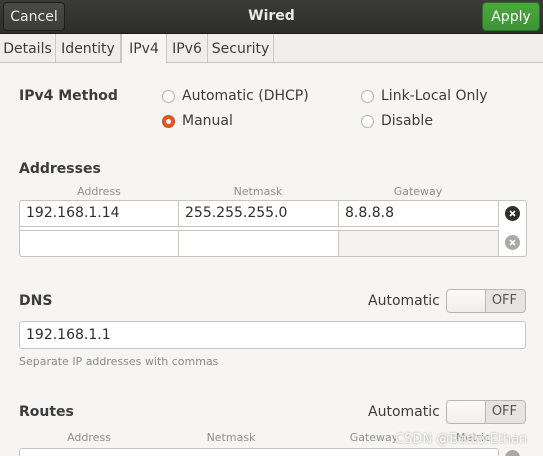 The height and width of the screenshot is (456, 543). Describe the element at coordinates (46, 412) in the screenshot. I see `routes-title: Routes` at that location.